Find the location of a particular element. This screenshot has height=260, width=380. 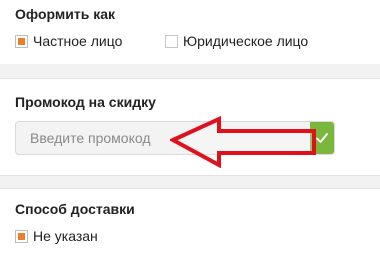

private-person-checkbox is located at coordinates (21, 41).